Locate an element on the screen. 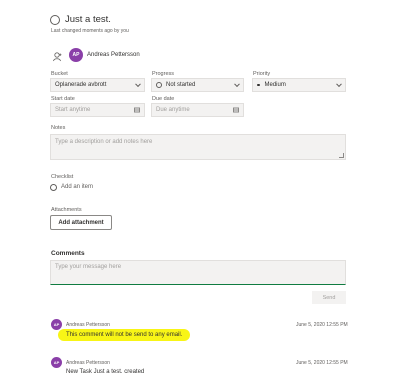 The height and width of the screenshot is (386, 400). send-button: Send is located at coordinates (329, 297).